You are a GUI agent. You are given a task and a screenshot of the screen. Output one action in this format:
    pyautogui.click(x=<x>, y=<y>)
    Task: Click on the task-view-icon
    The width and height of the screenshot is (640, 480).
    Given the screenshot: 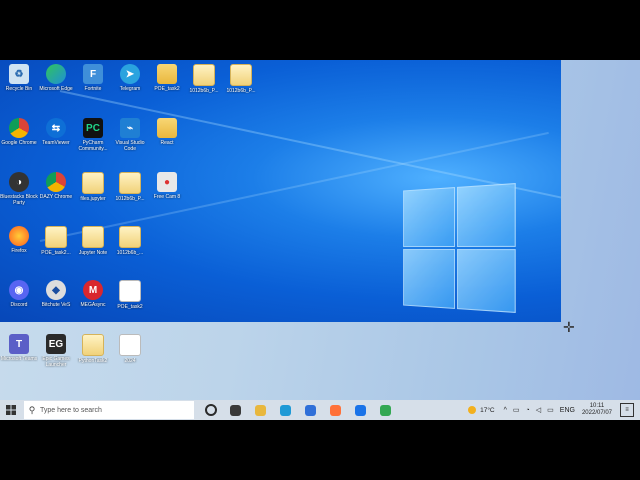 What is the action you would take?
    pyautogui.click(x=235, y=410)
    